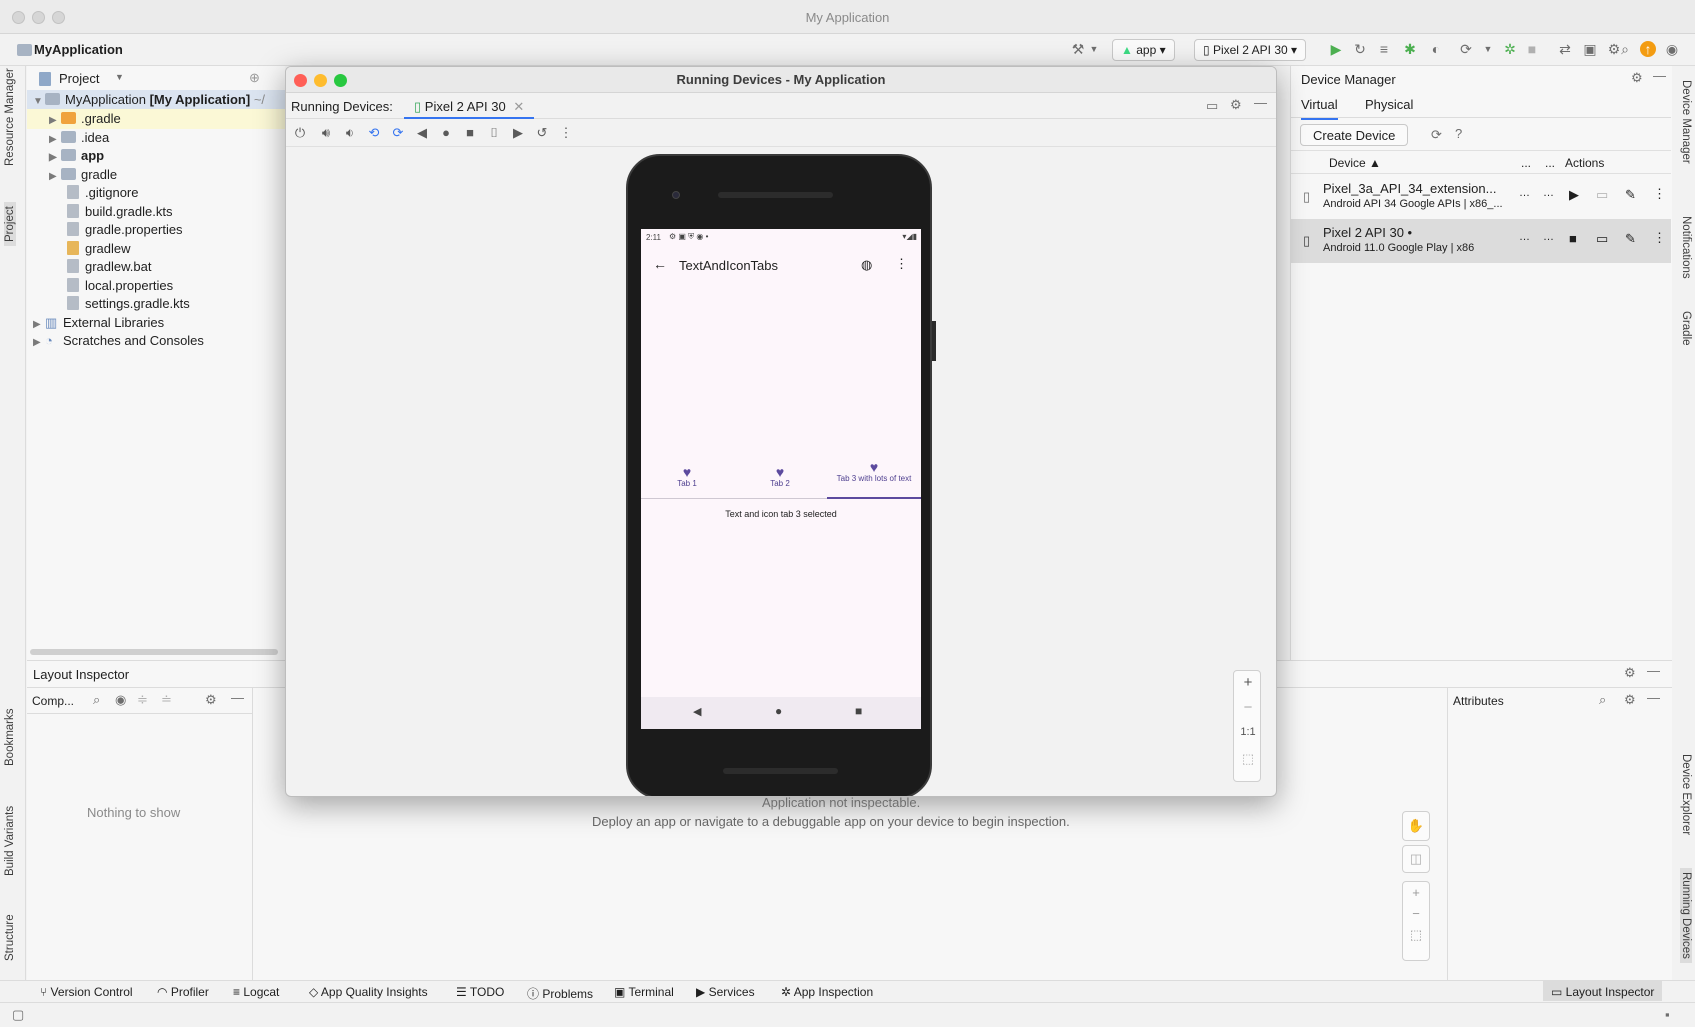  I want to click on layout-inspector-tool: ▭ Layout Inspector, so click(1603, 991).